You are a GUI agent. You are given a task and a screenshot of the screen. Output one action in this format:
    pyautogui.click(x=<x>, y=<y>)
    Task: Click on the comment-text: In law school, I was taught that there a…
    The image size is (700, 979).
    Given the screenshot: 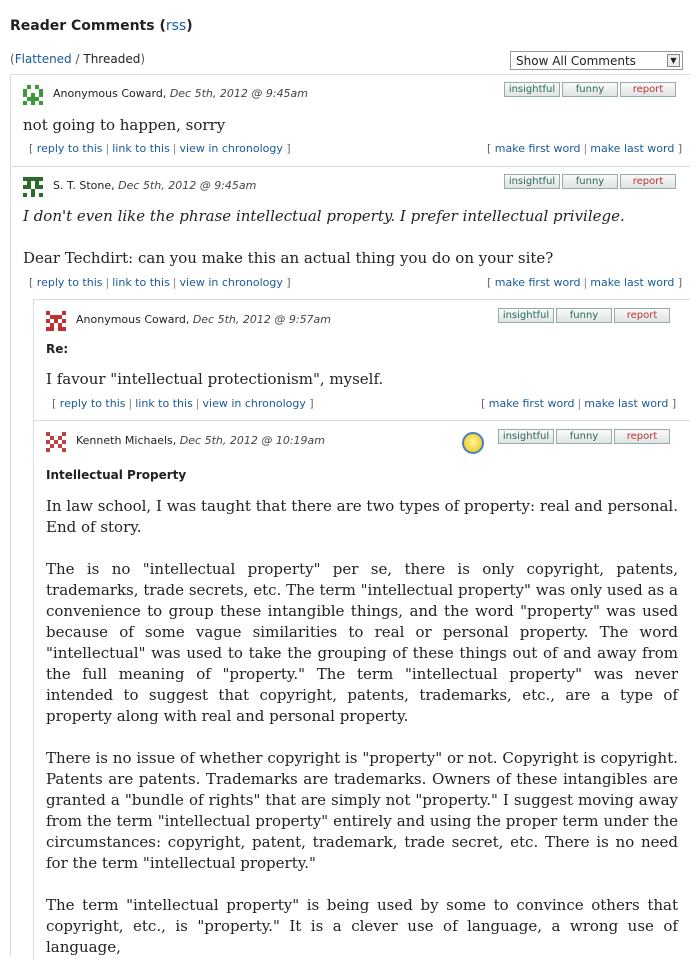 What is the action you would take?
    pyautogui.click(x=362, y=516)
    